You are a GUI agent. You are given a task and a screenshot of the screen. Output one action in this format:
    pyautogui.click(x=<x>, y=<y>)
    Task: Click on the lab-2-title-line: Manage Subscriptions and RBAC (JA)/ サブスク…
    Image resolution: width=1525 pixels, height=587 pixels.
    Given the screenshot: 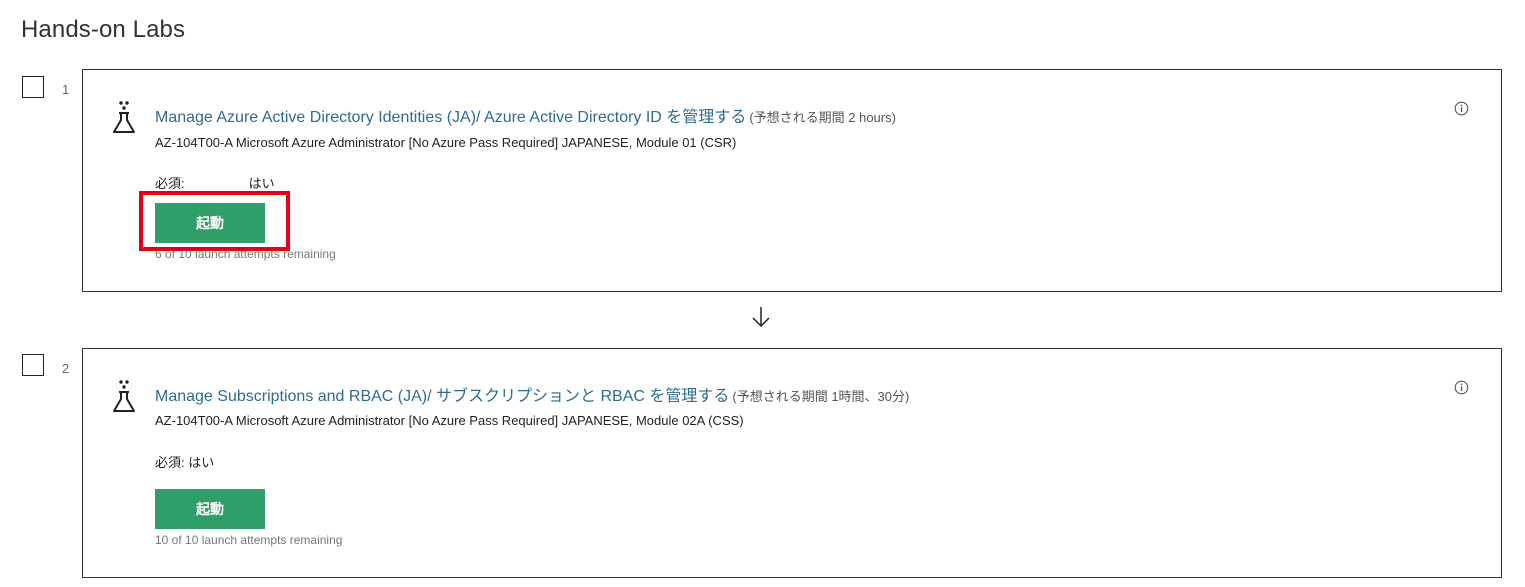 What is the action you would take?
    pyautogui.click(x=532, y=394)
    